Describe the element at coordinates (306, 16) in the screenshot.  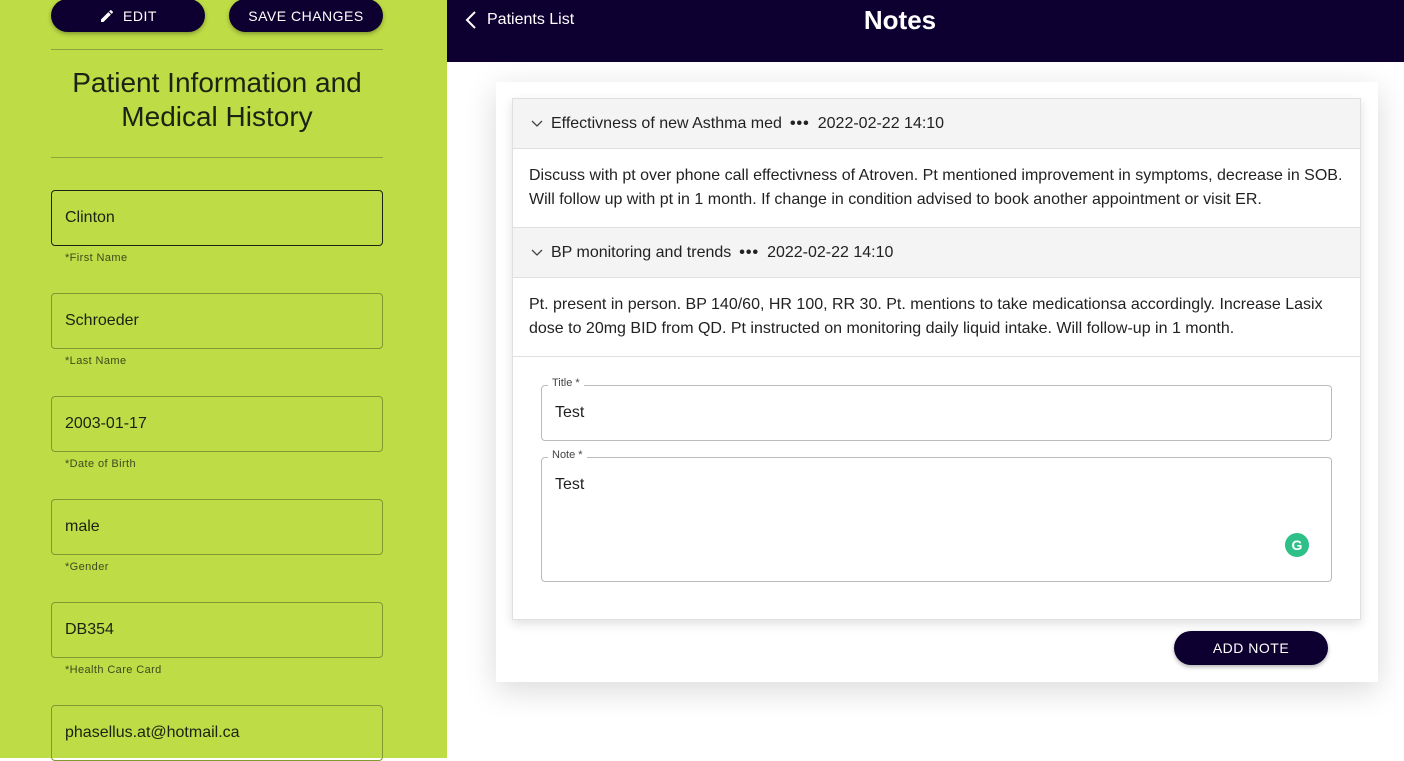
I see `save-changes-button: SAVE CHANGES` at that location.